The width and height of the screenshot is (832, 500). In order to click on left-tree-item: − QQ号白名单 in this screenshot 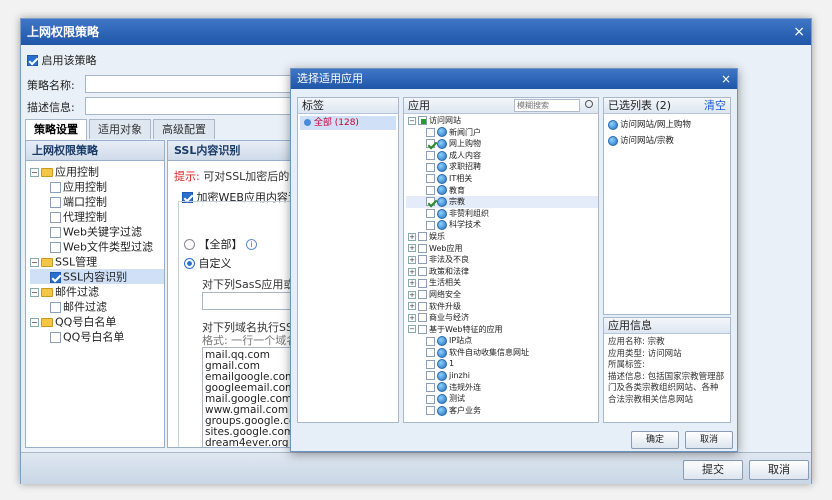, I will do `click(97, 321)`.